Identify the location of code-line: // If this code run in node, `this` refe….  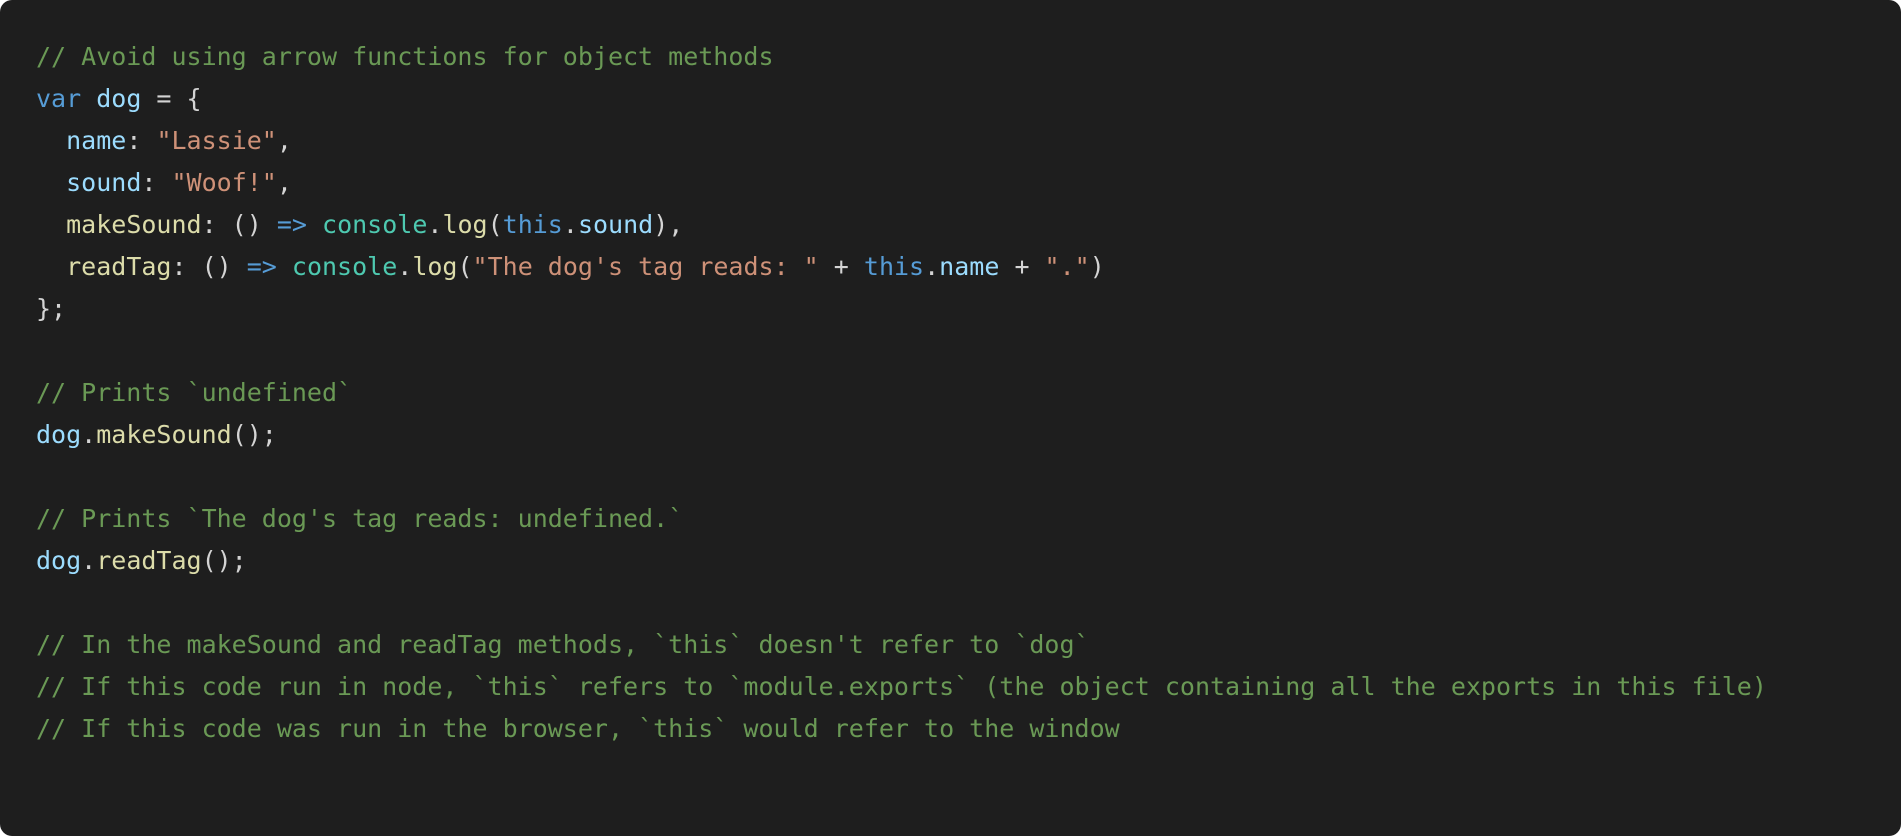
(968, 687).